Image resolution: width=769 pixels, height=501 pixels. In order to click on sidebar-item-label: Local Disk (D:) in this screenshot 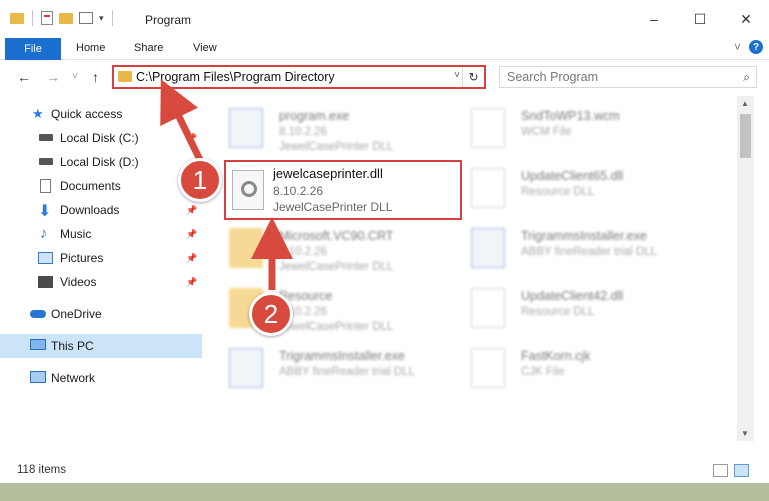, I will do `click(99, 162)`.